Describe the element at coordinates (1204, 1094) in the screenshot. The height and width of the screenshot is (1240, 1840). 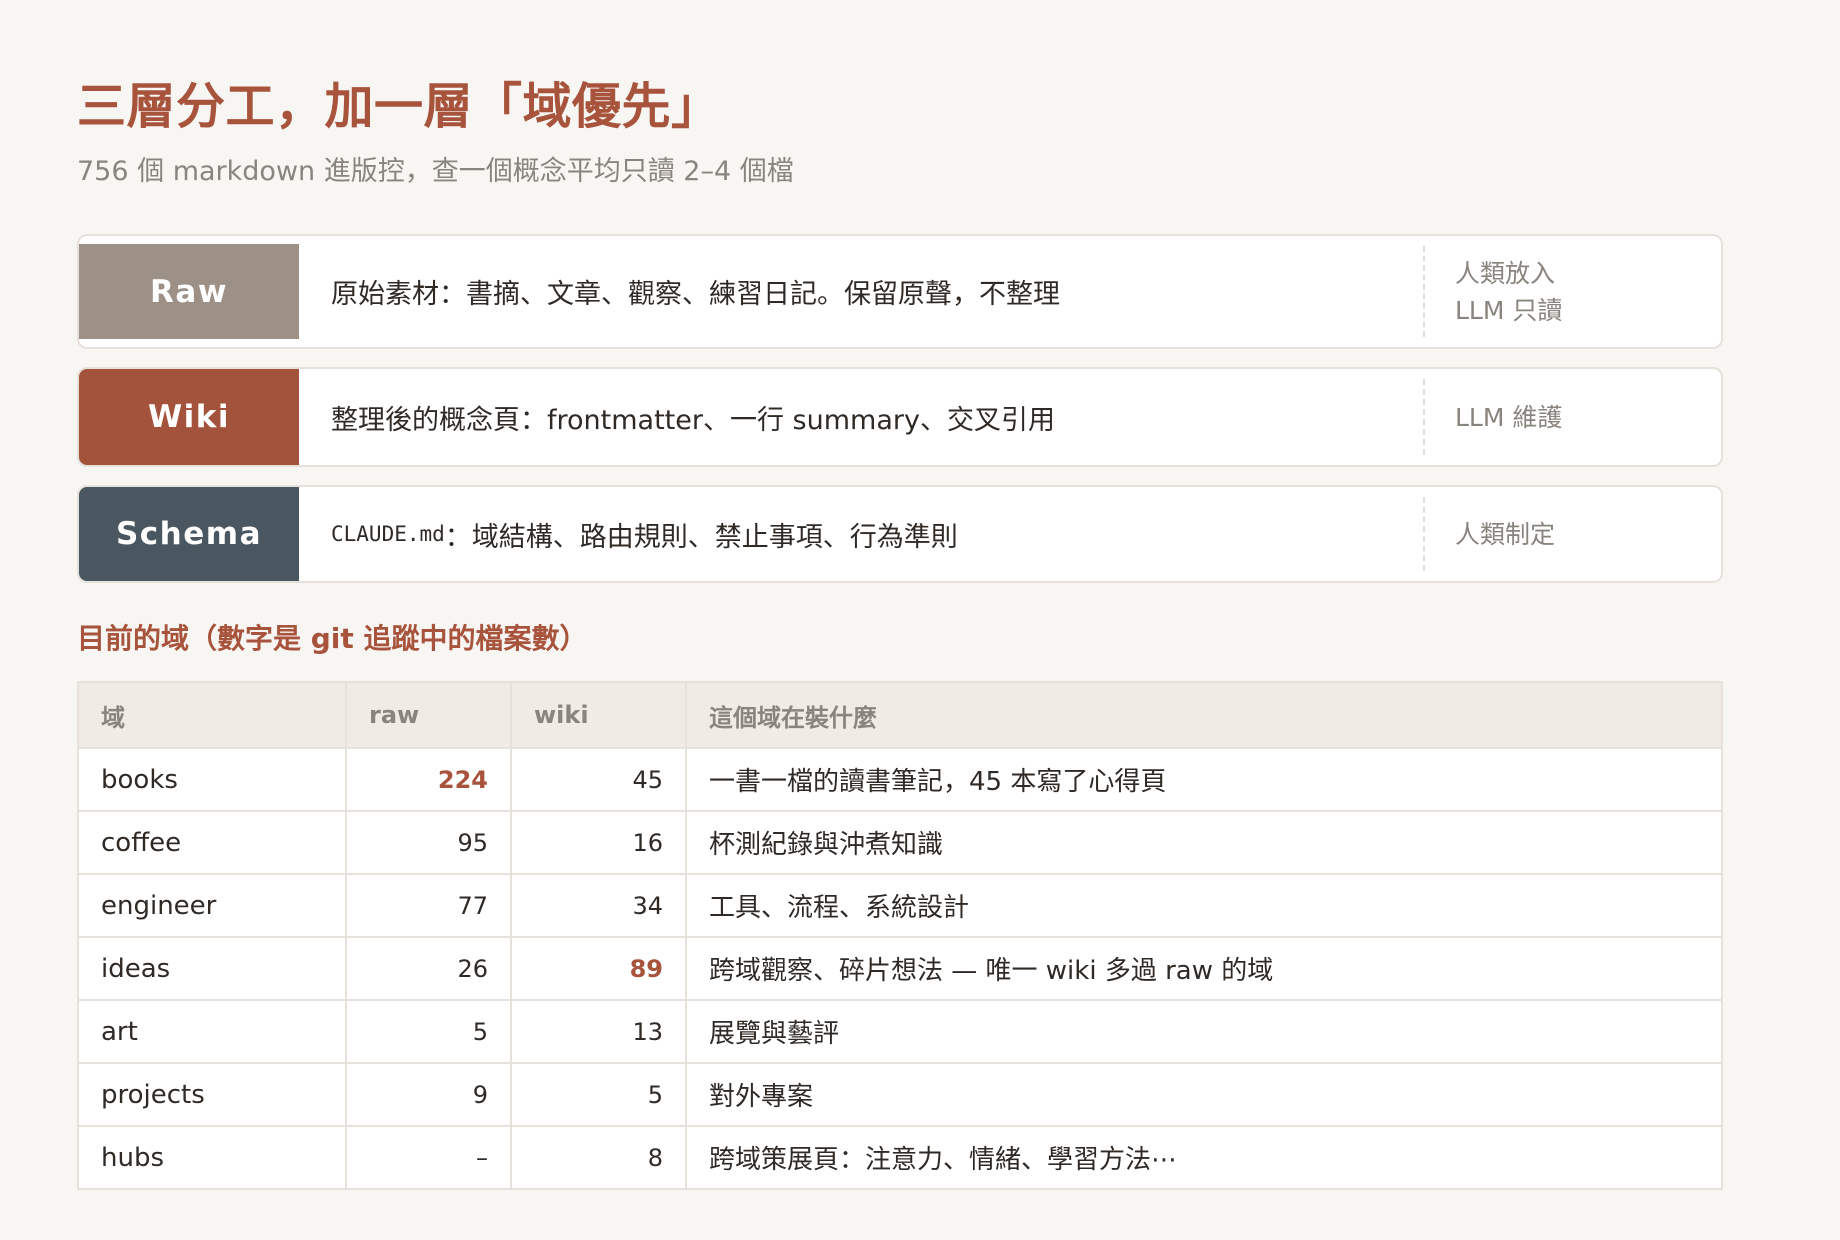
I see `cell-description: 對外專案` at that location.